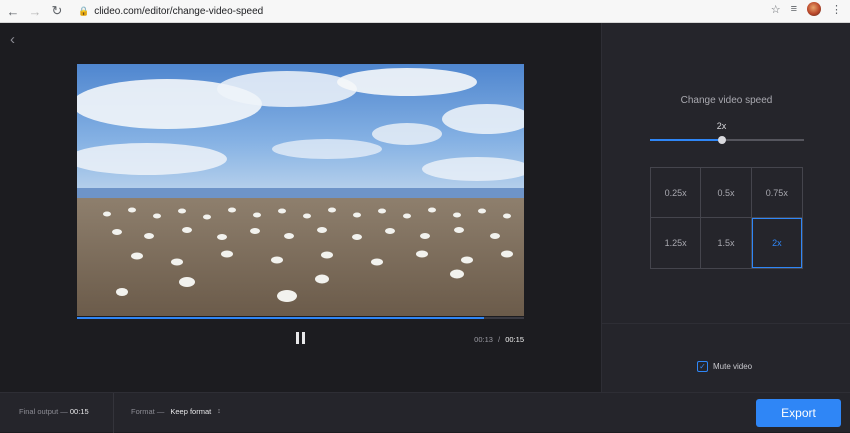 Image resolution: width=850 pixels, height=433 pixels. What do you see at coordinates (280, 318) in the screenshot?
I see `video-progress-fill` at bounding box center [280, 318].